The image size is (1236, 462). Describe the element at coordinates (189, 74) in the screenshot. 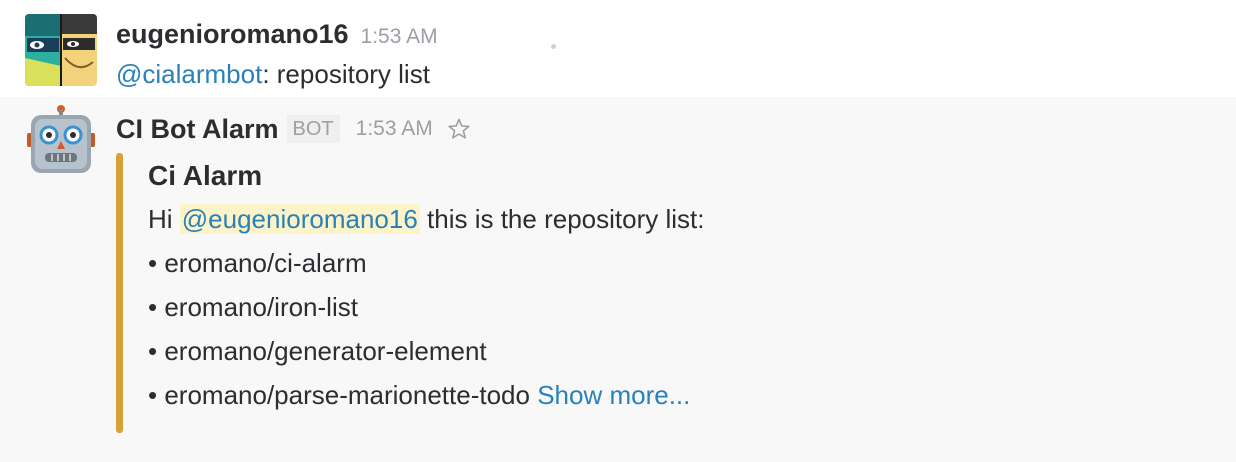

I see `mention-link: @cialarmbot` at that location.